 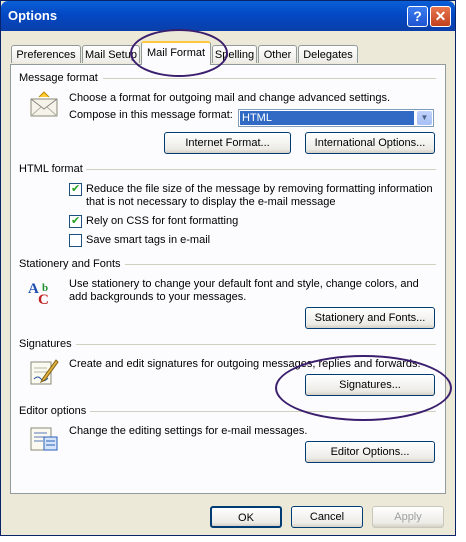 I want to click on editor-options-label: Editor options, so click(x=53, y=411).